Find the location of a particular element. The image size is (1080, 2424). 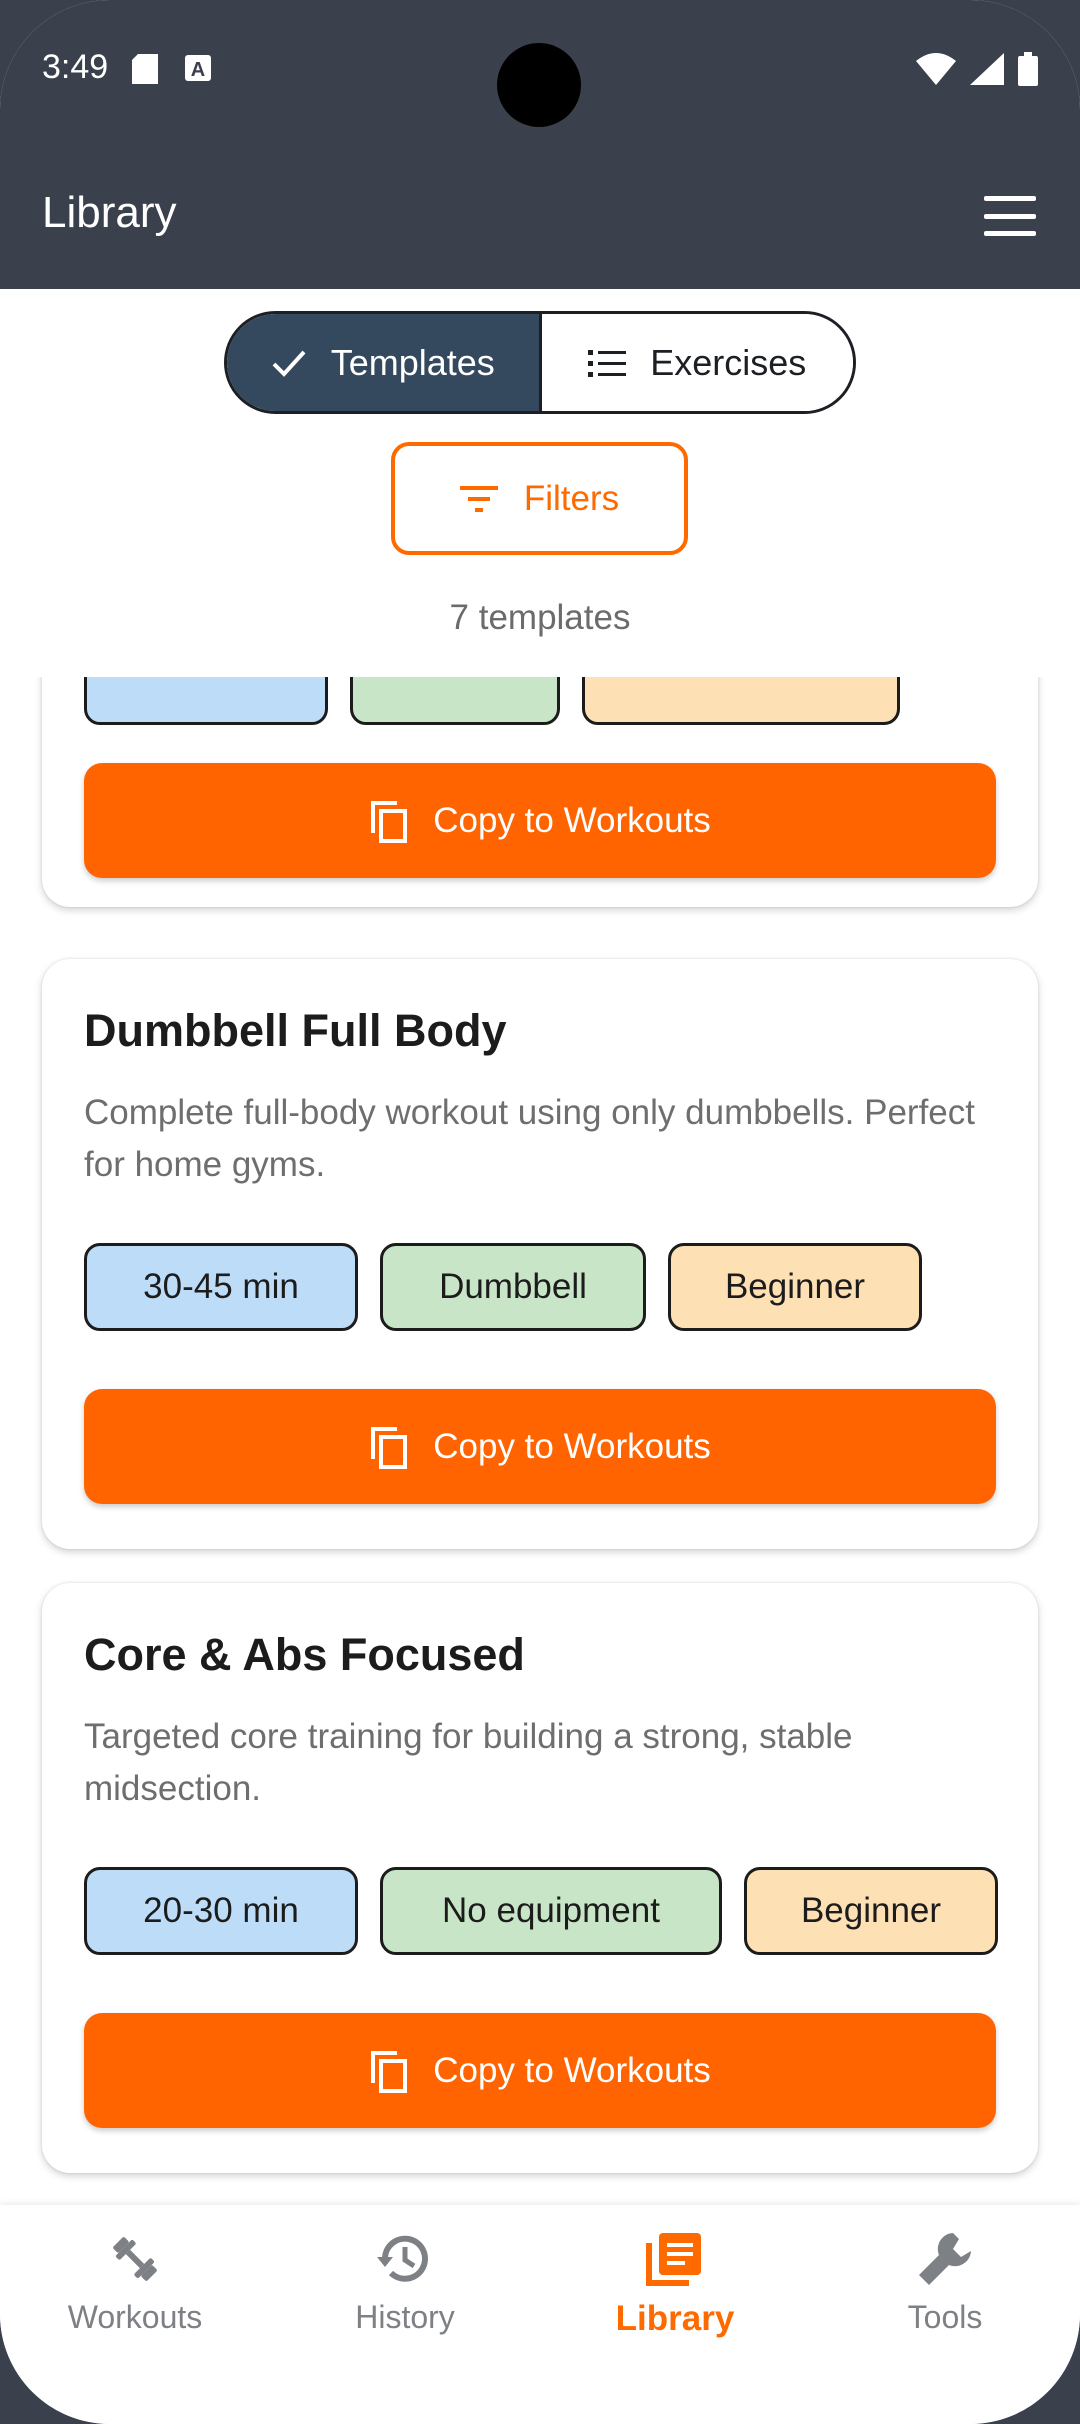

svg-text: A is located at coordinates (198, 70).